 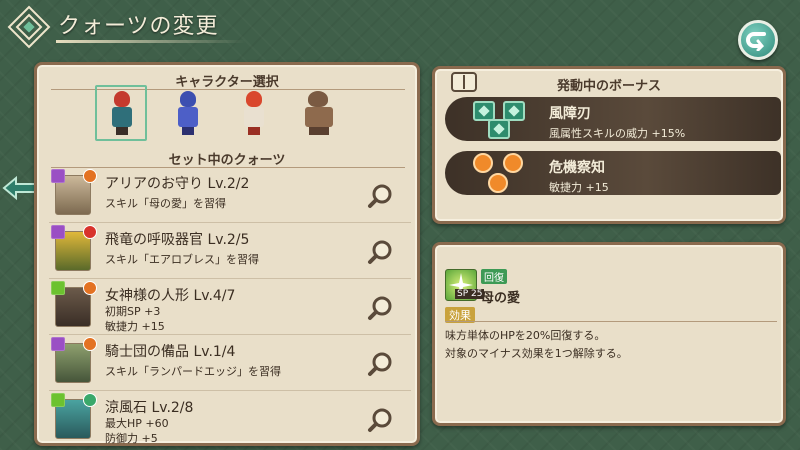 What do you see at coordinates (230, 308) in the screenshot?
I see `quartz-item-3: 女神様の人形 Lv.4/7 初期SP +3 敏捷力 +15` at bounding box center [230, 308].